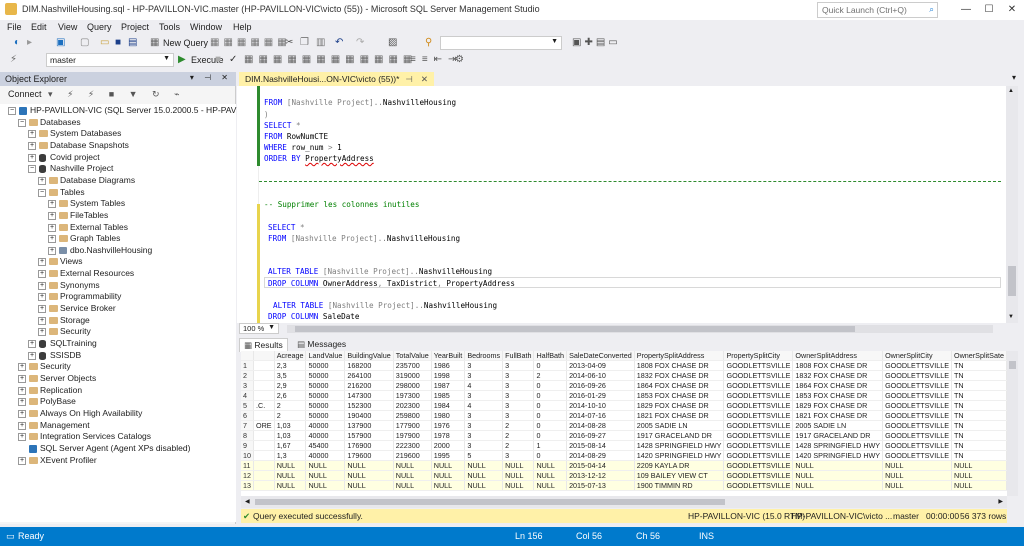  I want to click on query-type-icons: ▦▦▦▦▦▦, so click(250, 43).